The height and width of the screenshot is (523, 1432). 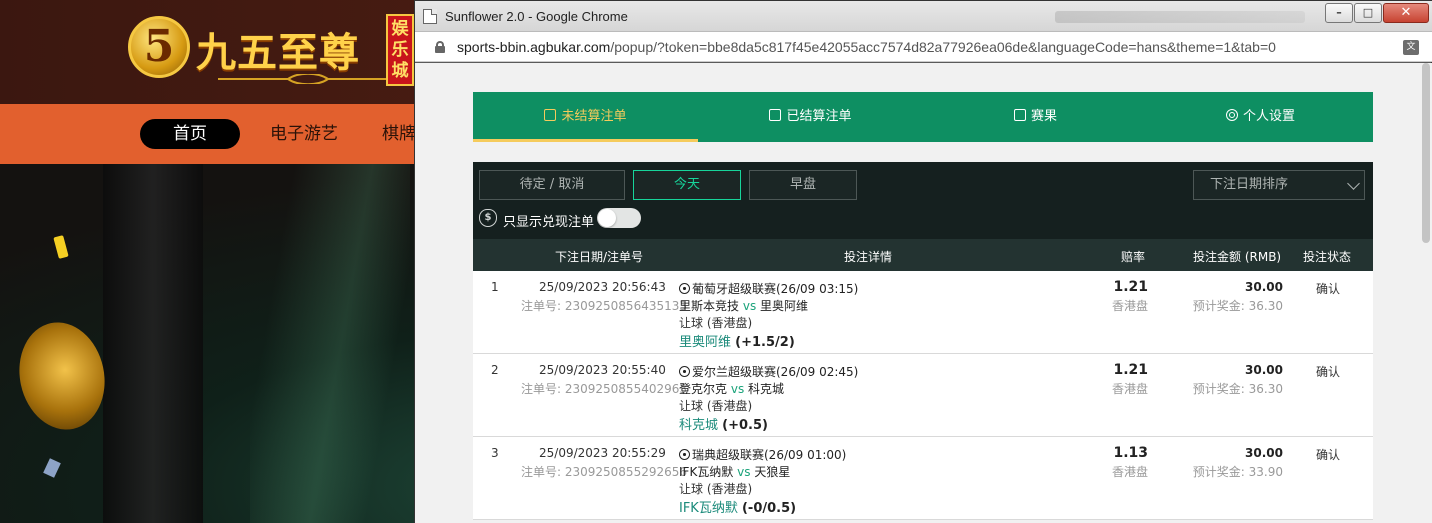 I want to click on selection-handicap: (+1.5/2), so click(x=765, y=342).